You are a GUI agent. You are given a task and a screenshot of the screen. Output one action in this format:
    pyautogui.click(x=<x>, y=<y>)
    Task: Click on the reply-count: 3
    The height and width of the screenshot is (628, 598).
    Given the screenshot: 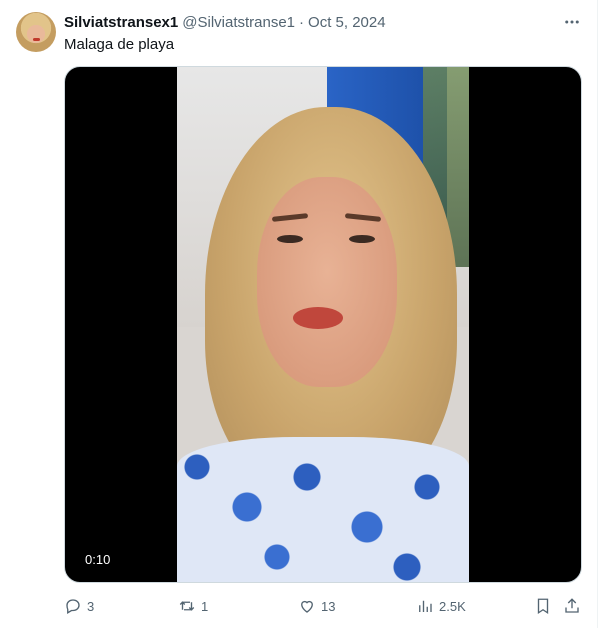 What is the action you would take?
    pyautogui.click(x=91, y=606)
    